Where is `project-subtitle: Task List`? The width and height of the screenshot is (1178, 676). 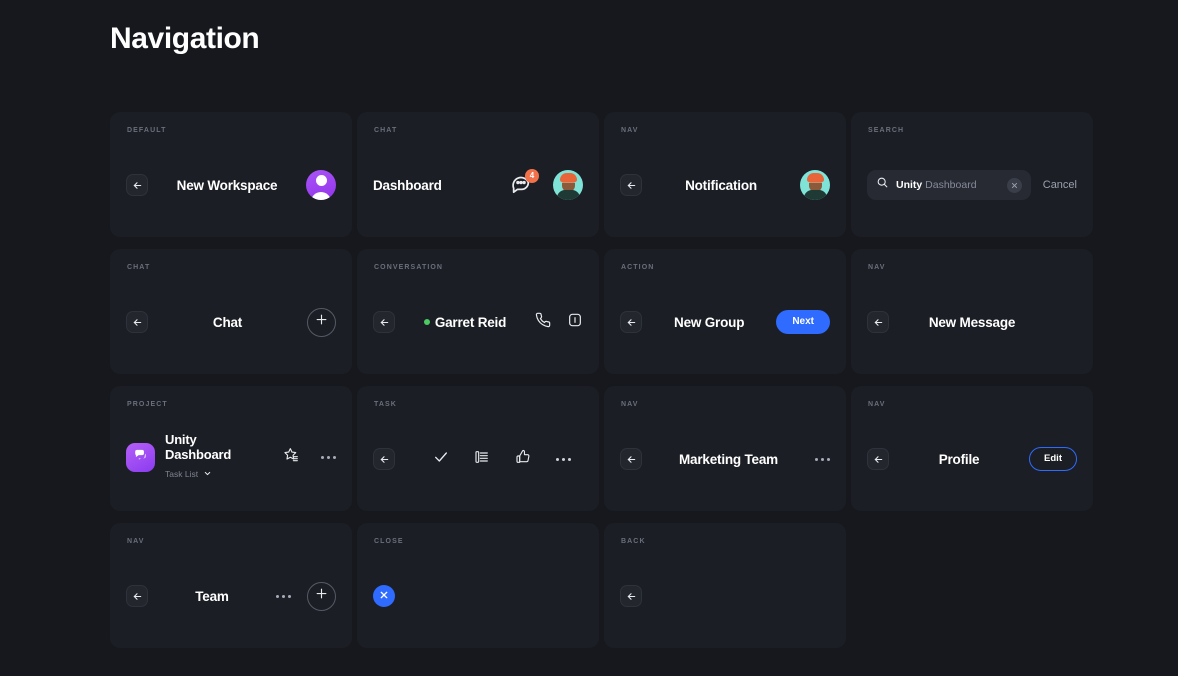 project-subtitle: Task List is located at coordinates (182, 473).